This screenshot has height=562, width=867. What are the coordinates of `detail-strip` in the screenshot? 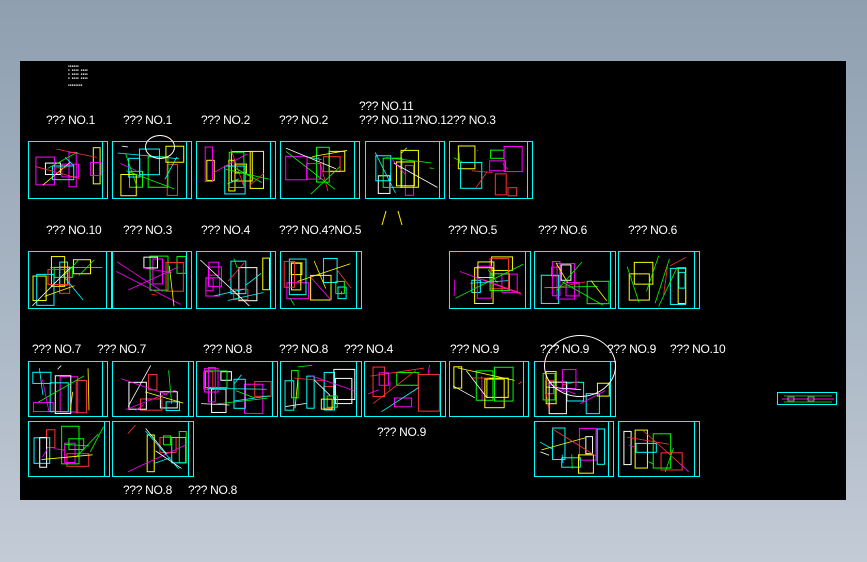 It's located at (807, 398).